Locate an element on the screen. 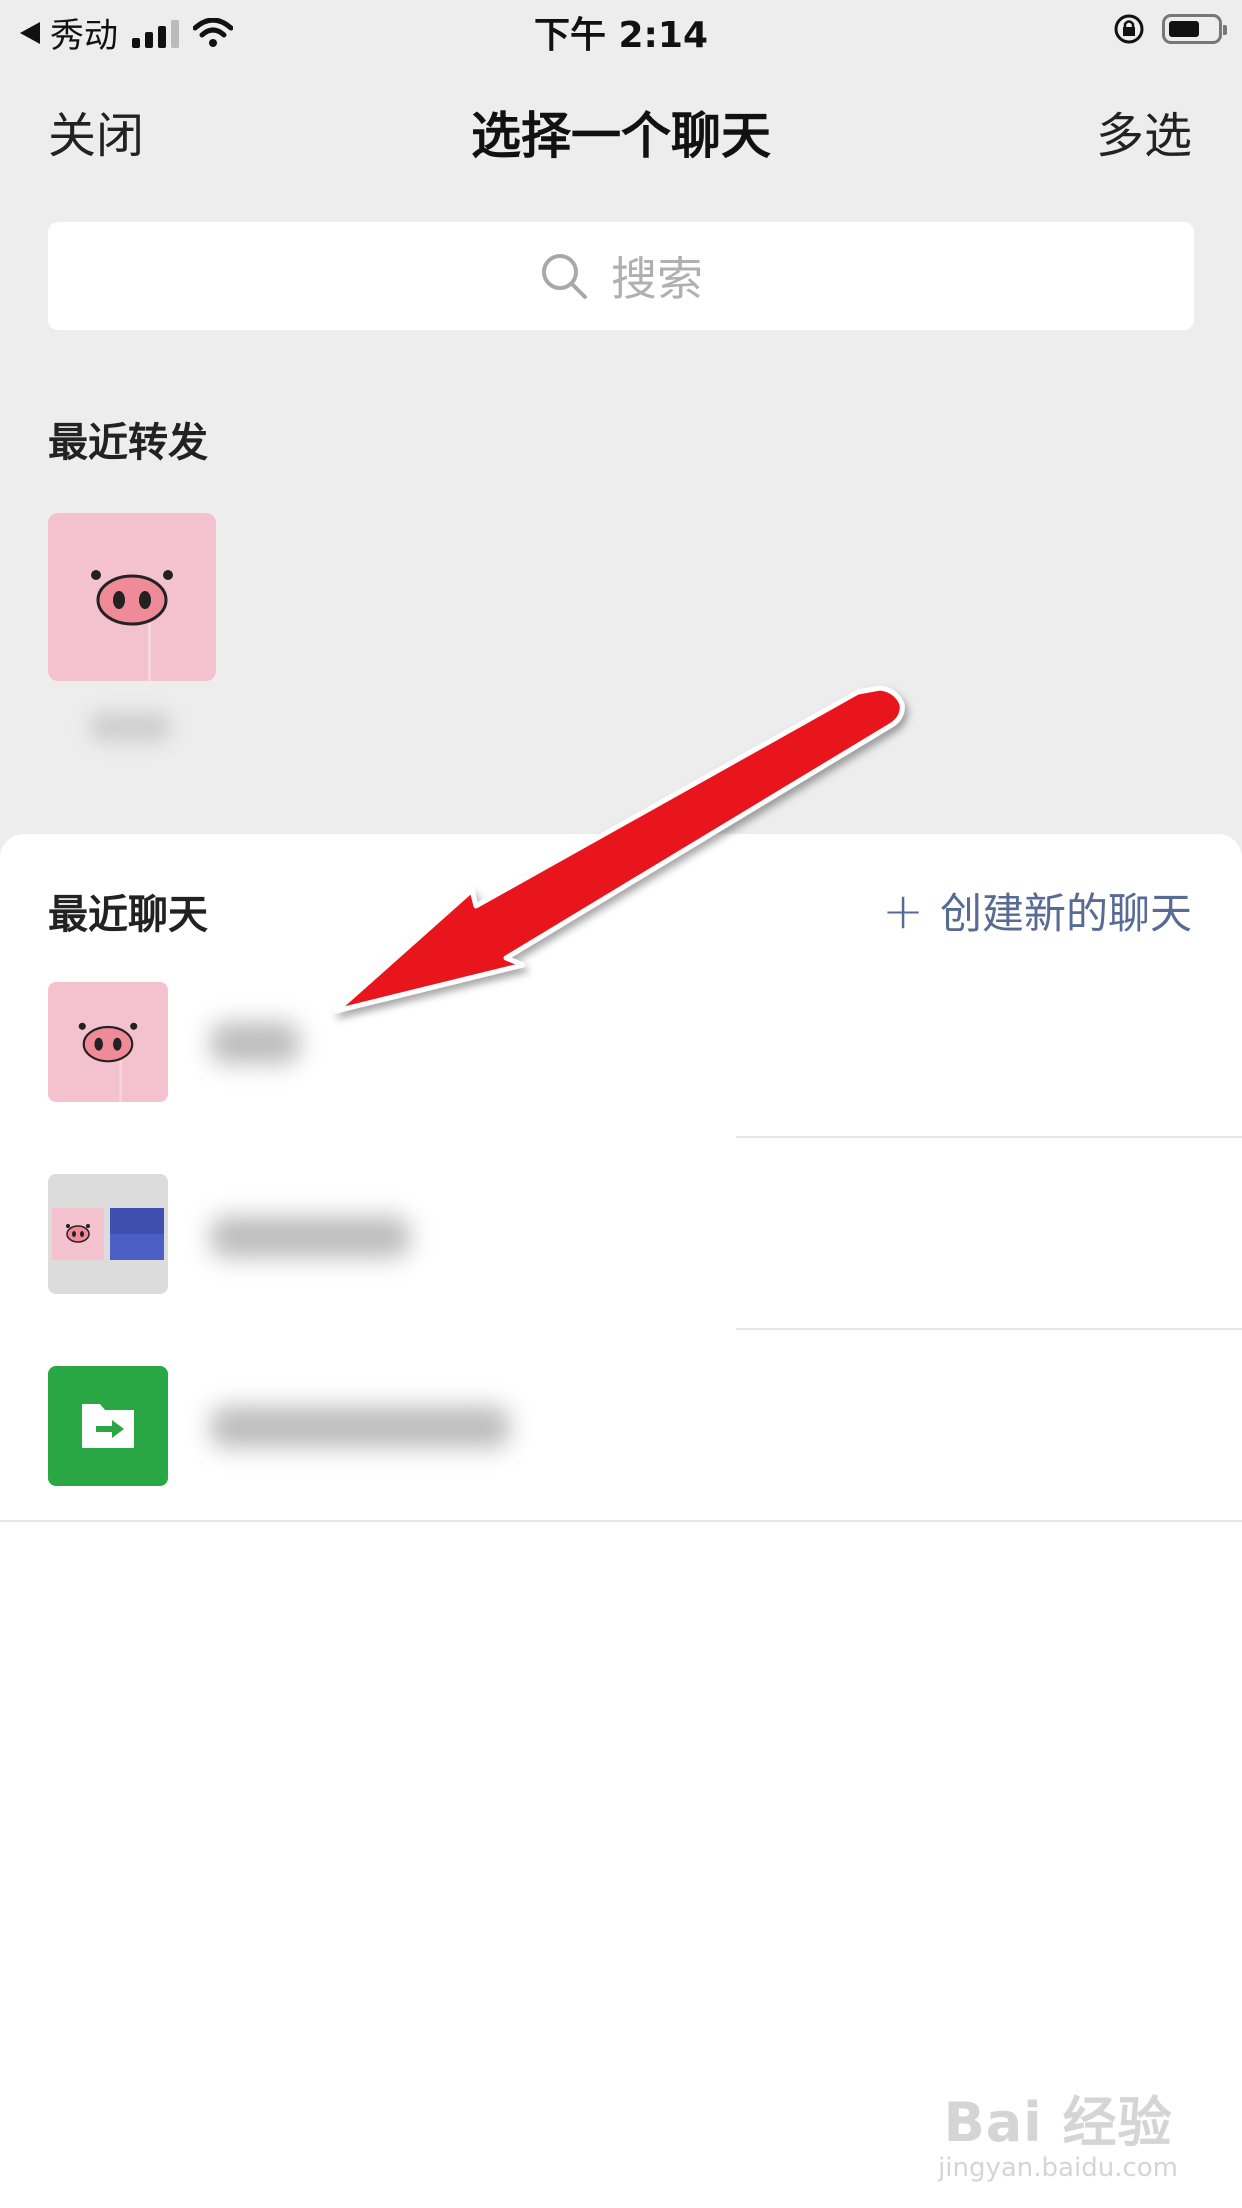 This screenshot has height=2208, width=1242. status-right is located at coordinates (1169, 29).